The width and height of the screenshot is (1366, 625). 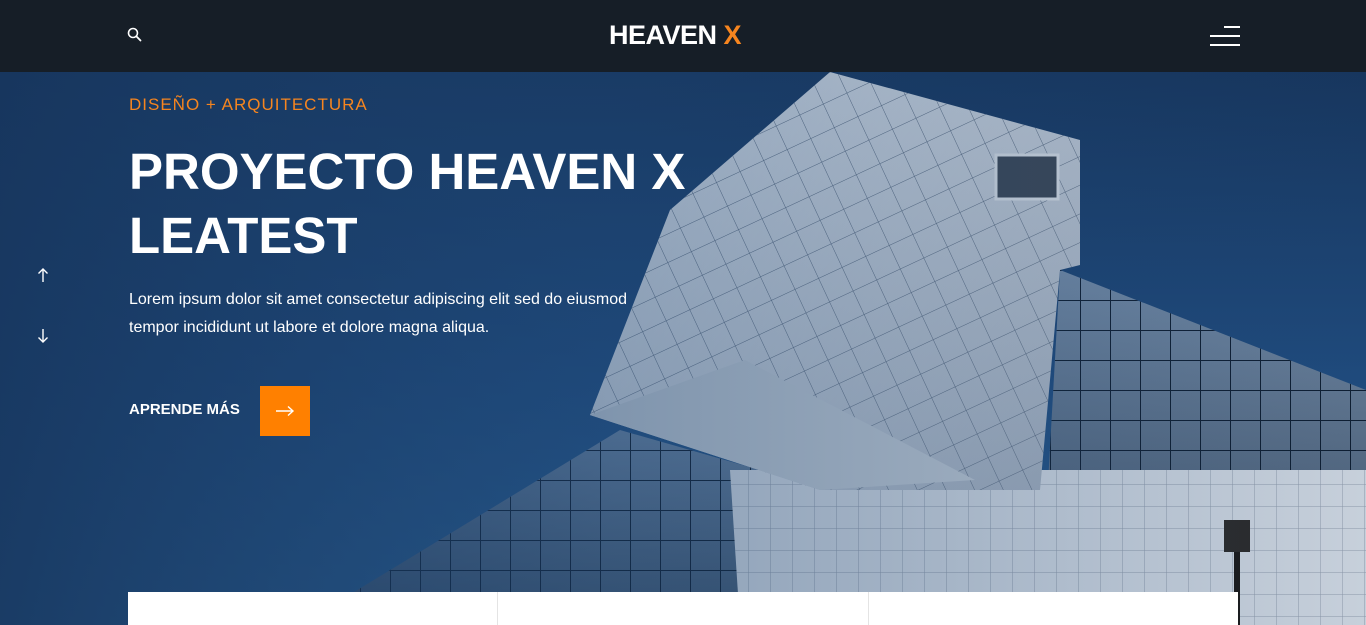 What do you see at coordinates (248, 104) in the screenshot?
I see `hero-kicker: DISEÑO + ARQUITECTURA` at bounding box center [248, 104].